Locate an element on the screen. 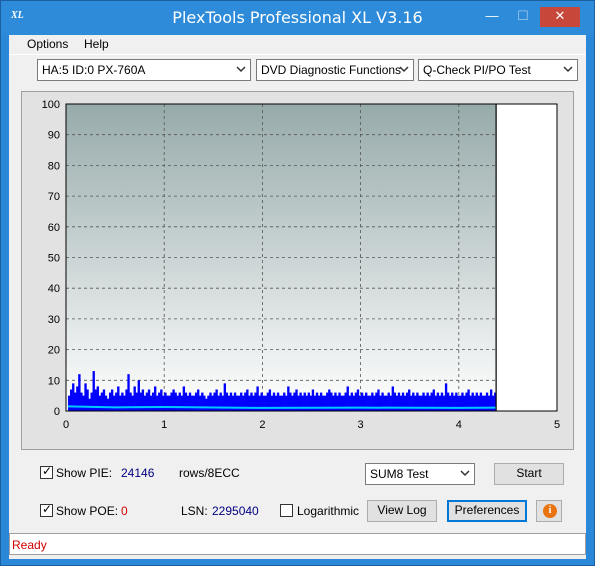  drive-select: HA:5 ID:0 PX-760A is located at coordinates (144, 70).